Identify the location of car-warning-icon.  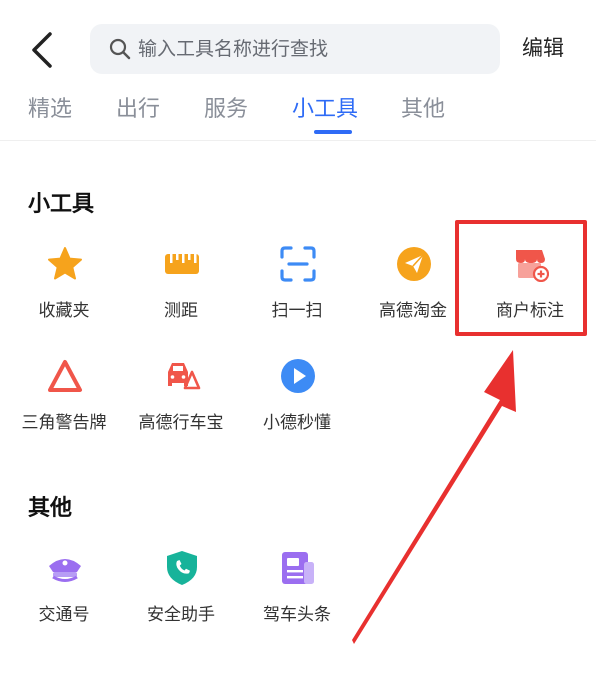
(184, 376).